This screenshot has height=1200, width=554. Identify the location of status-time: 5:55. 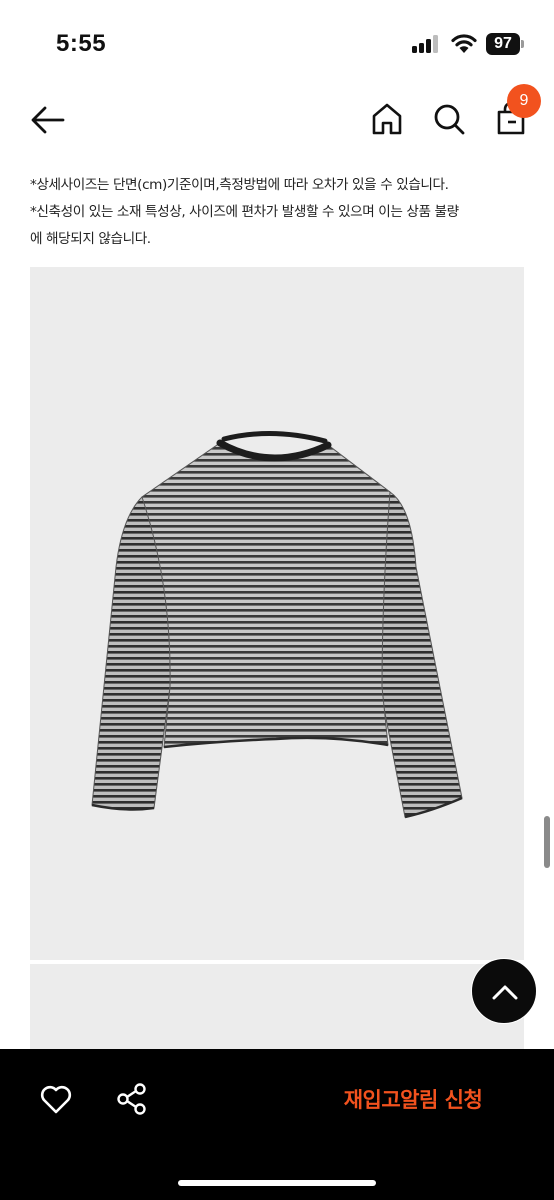
(81, 43).